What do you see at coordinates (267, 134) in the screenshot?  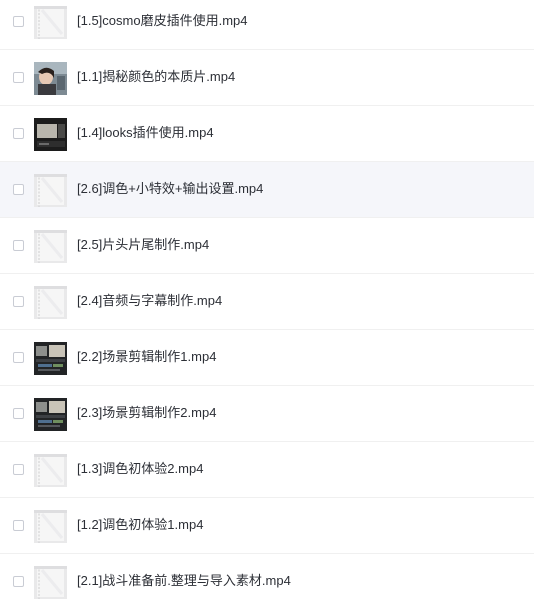 I see `file-row: [1.4]looks插件使用.mp4` at bounding box center [267, 134].